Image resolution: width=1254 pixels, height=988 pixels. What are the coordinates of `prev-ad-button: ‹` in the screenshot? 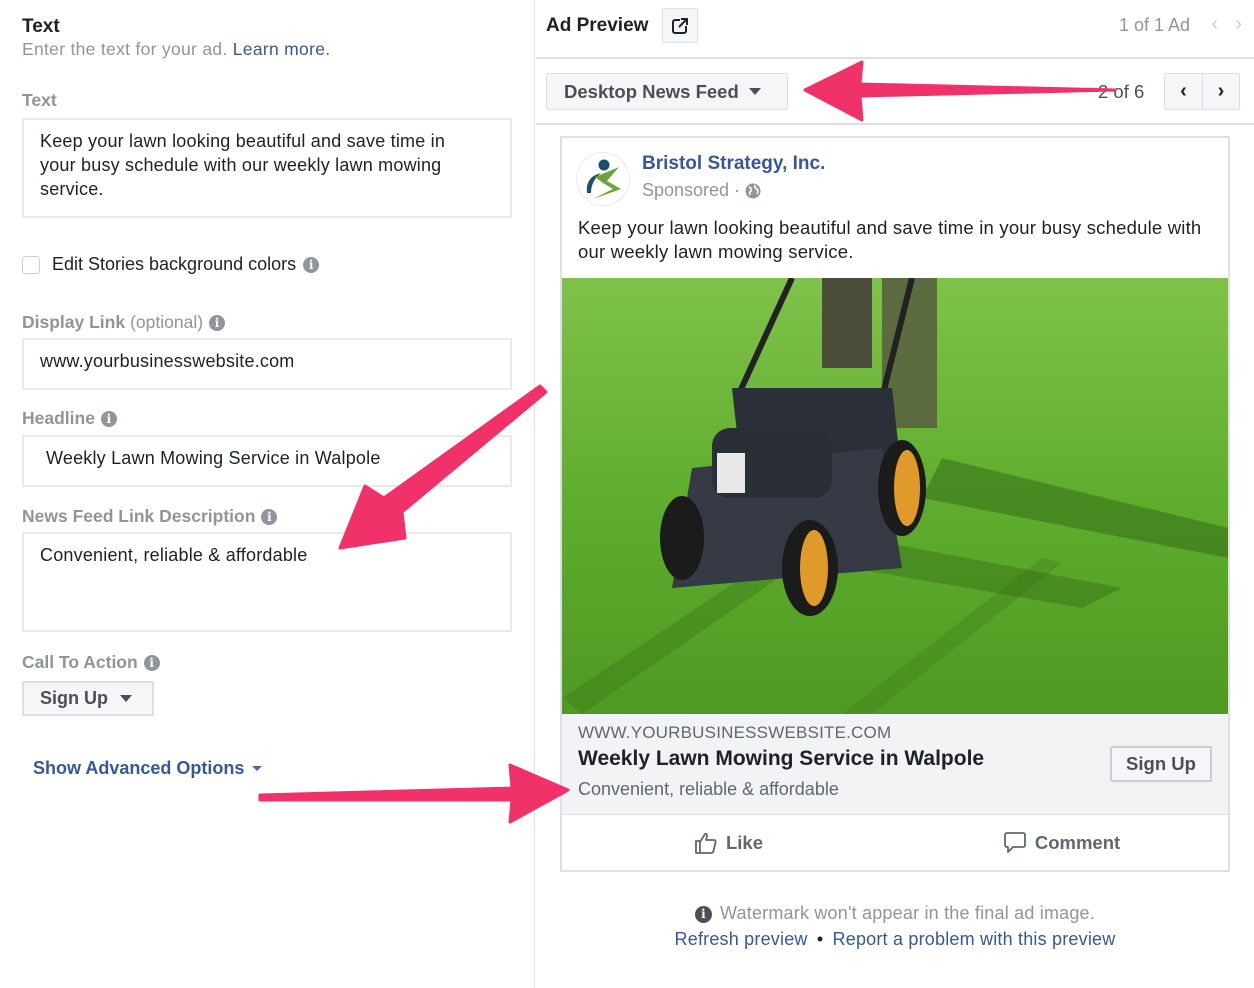 It's located at (1214, 24).